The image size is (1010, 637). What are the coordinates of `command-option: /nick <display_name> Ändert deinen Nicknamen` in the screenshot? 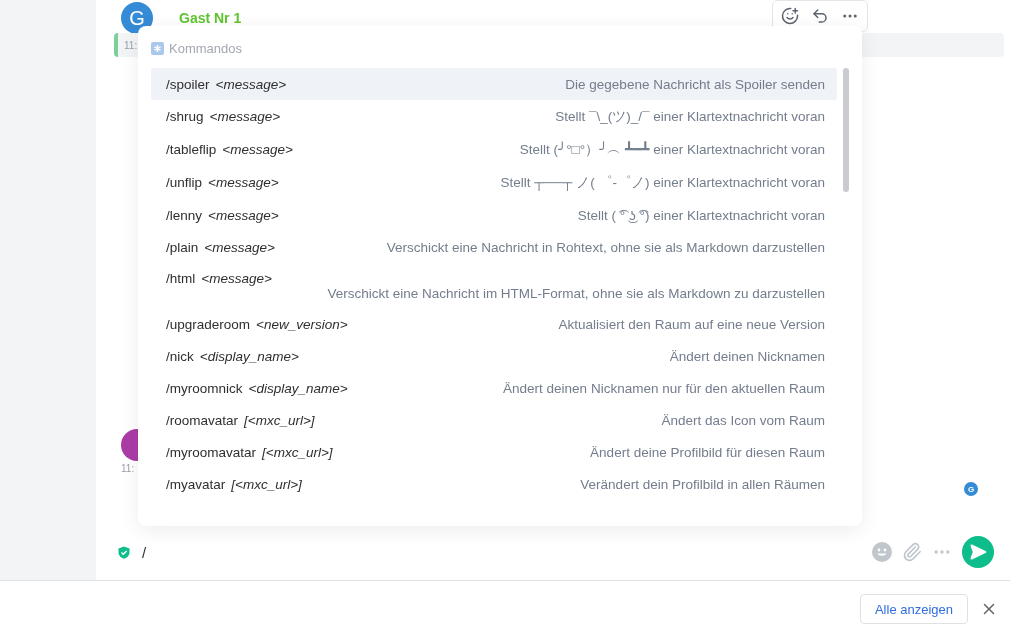 It's located at (494, 356).